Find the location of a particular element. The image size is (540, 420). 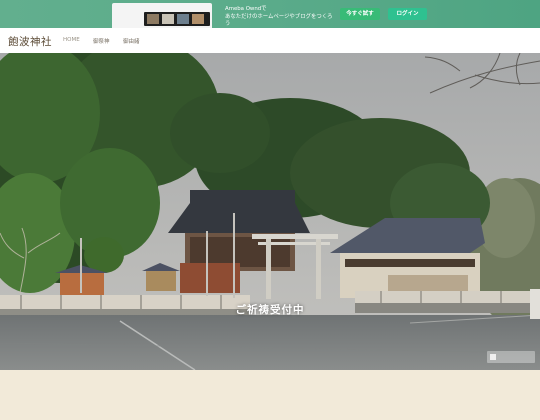

promo-text: Ameba Owndで あなただけのホームページやブログをつくろう is located at coordinates (280, 17).